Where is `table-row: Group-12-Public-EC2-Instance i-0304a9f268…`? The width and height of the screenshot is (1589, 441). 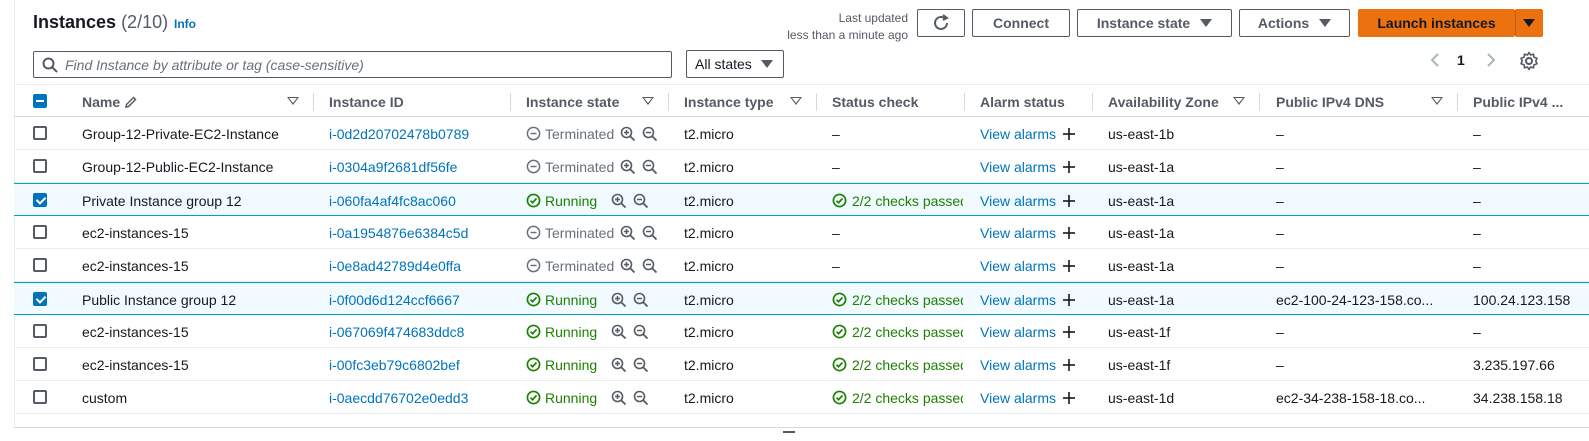 table-row: Group-12-Public-EC2-Instance i-0304a9f268… is located at coordinates (801, 166).